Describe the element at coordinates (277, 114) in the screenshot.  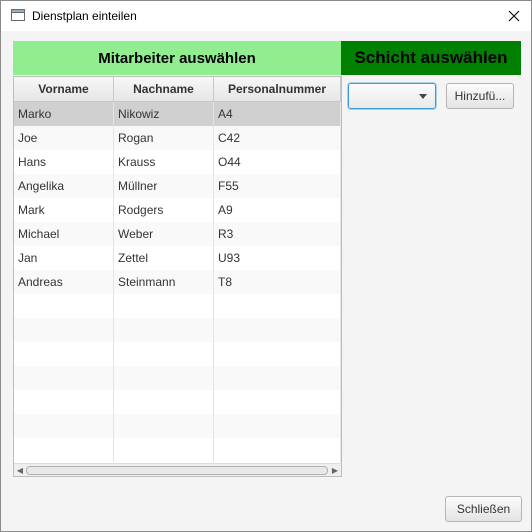
I see `cell-personalnummer: A4` at that location.